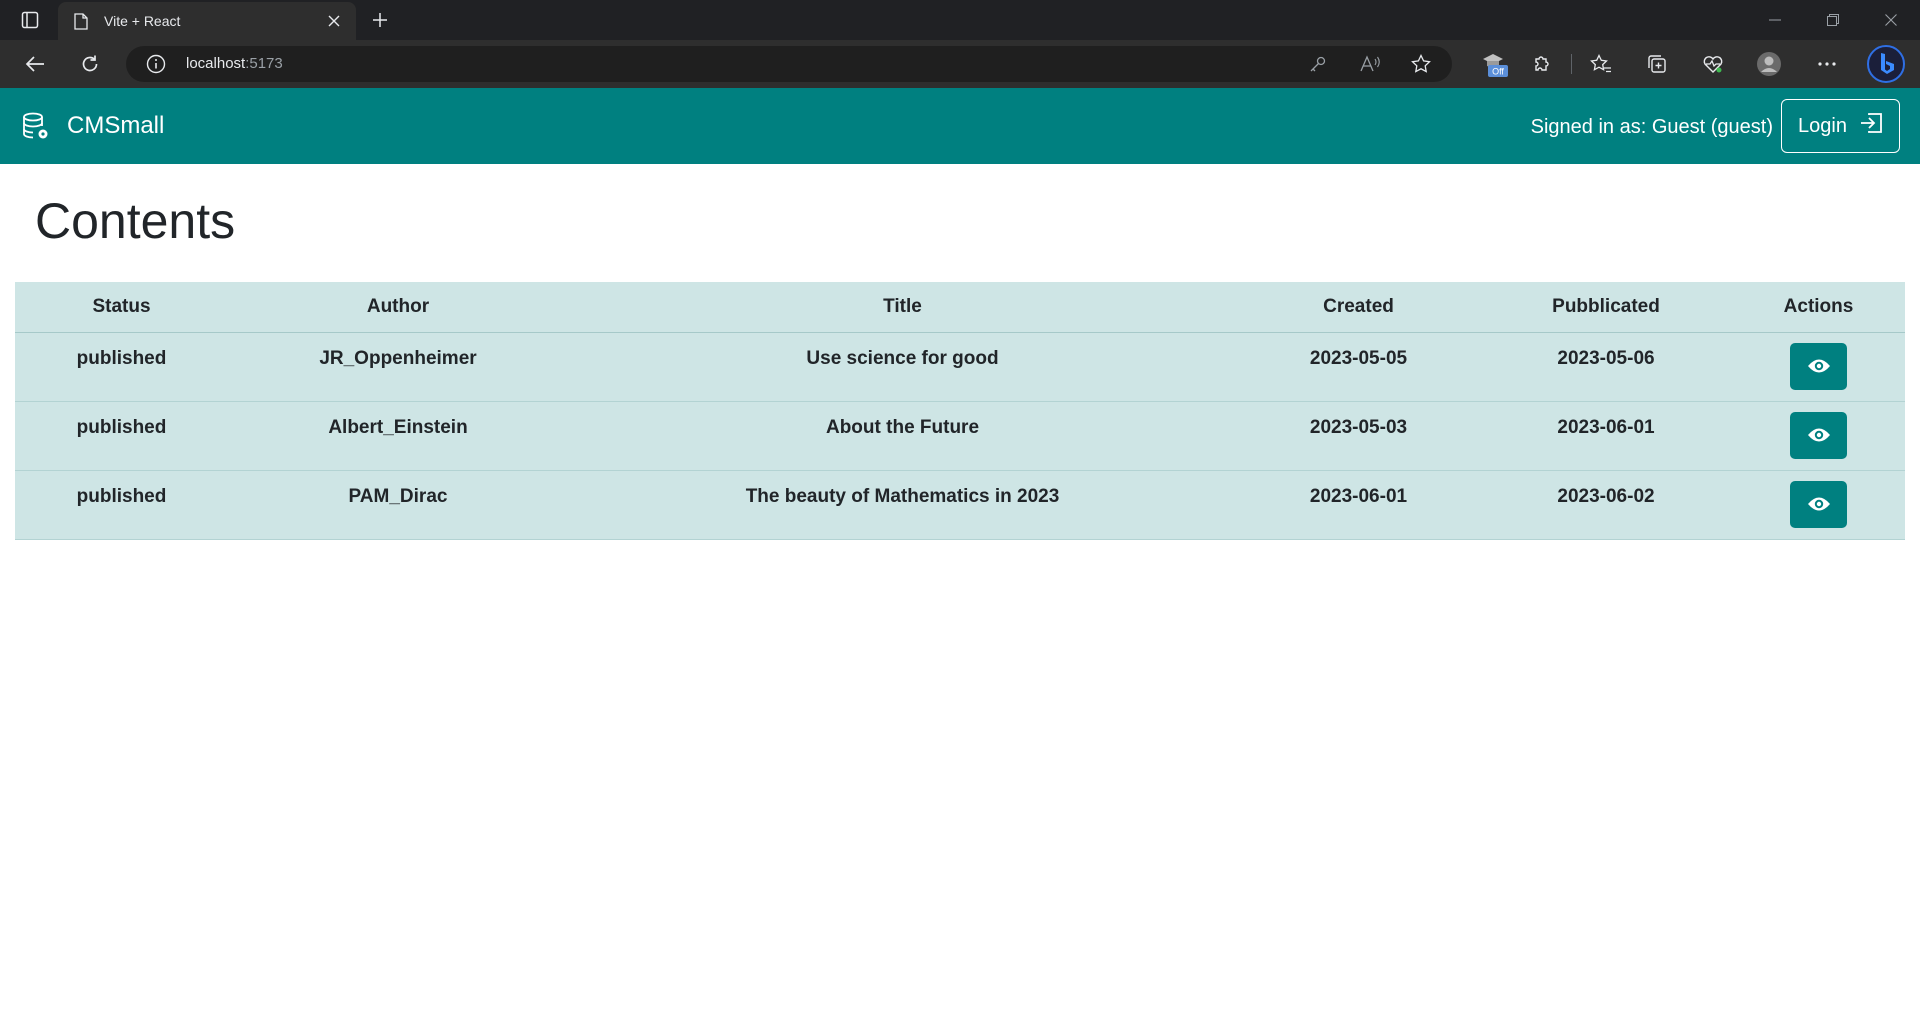 Image resolution: width=1920 pixels, height=1020 pixels. Describe the element at coordinates (1494, 64) in the screenshot. I see `extension-off-icon: Off` at that location.